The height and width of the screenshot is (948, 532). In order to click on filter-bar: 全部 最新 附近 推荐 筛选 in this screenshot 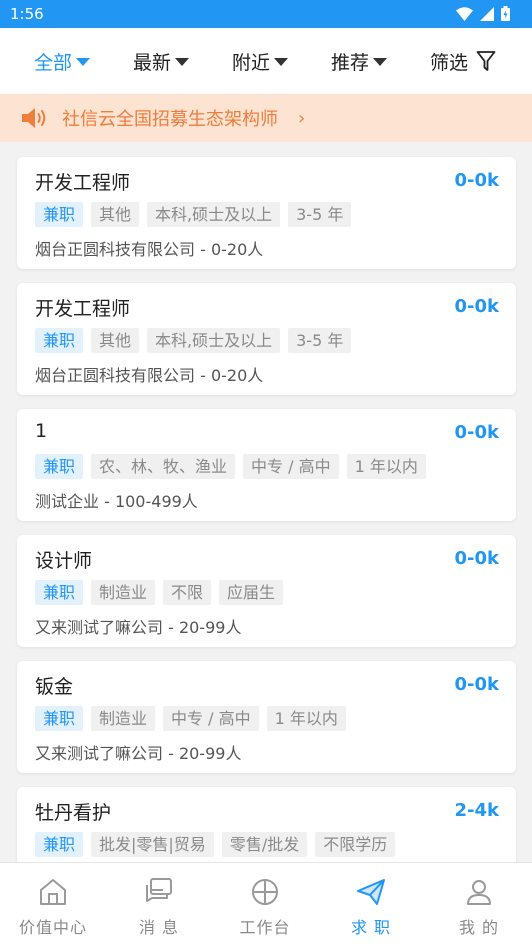, I will do `click(266, 61)`.